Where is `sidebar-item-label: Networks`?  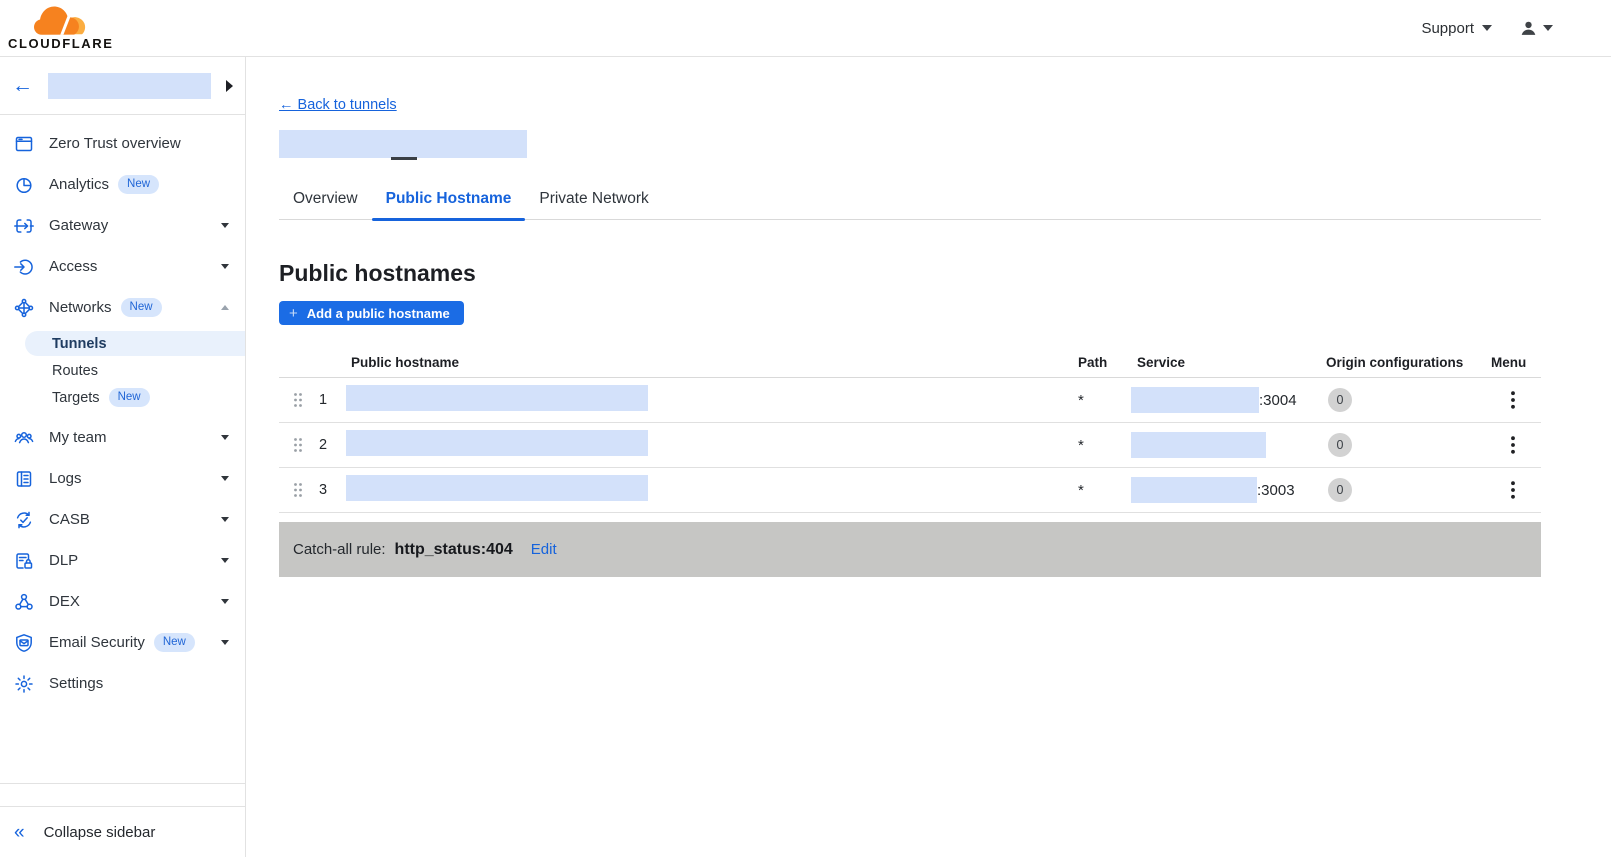
sidebar-item-label: Networks is located at coordinates (80, 307).